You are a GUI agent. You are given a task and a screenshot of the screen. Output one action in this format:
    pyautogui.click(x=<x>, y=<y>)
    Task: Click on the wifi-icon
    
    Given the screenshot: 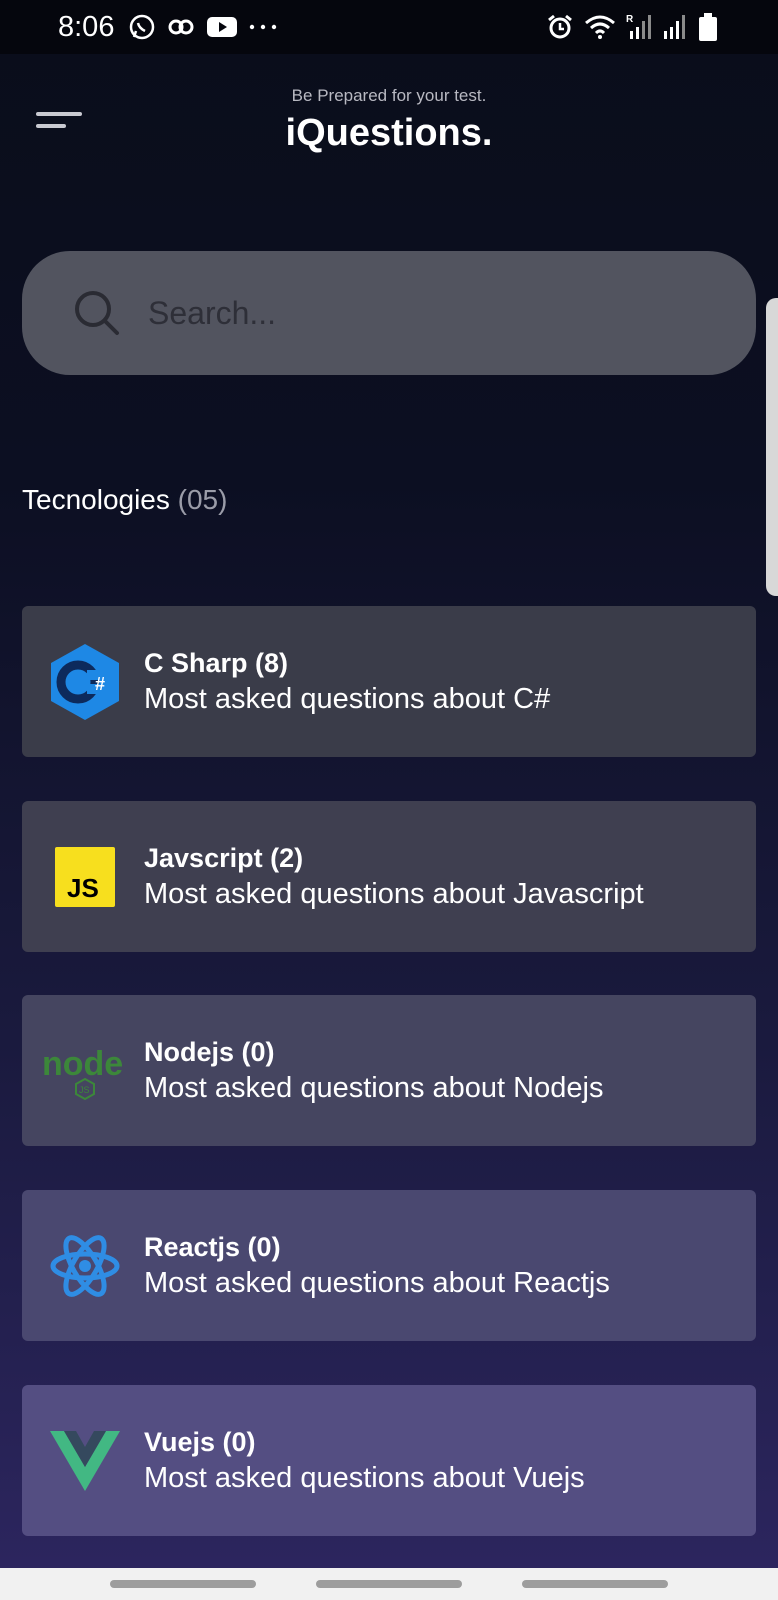 What is the action you would take?
    pyautogui.click(x=600, y=27)
    